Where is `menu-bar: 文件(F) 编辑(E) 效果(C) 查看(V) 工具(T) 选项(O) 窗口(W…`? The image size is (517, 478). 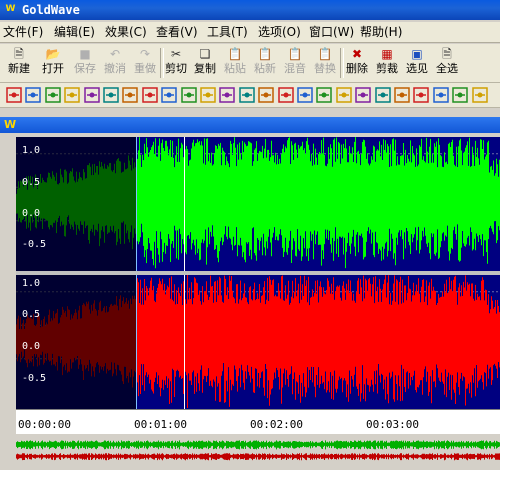 menu-bar: 文件(F) 编辑(E) 效果(C) 查看(V) 工具(T) 选项(O) 窗口(W… is located at coordinates (250, 32).